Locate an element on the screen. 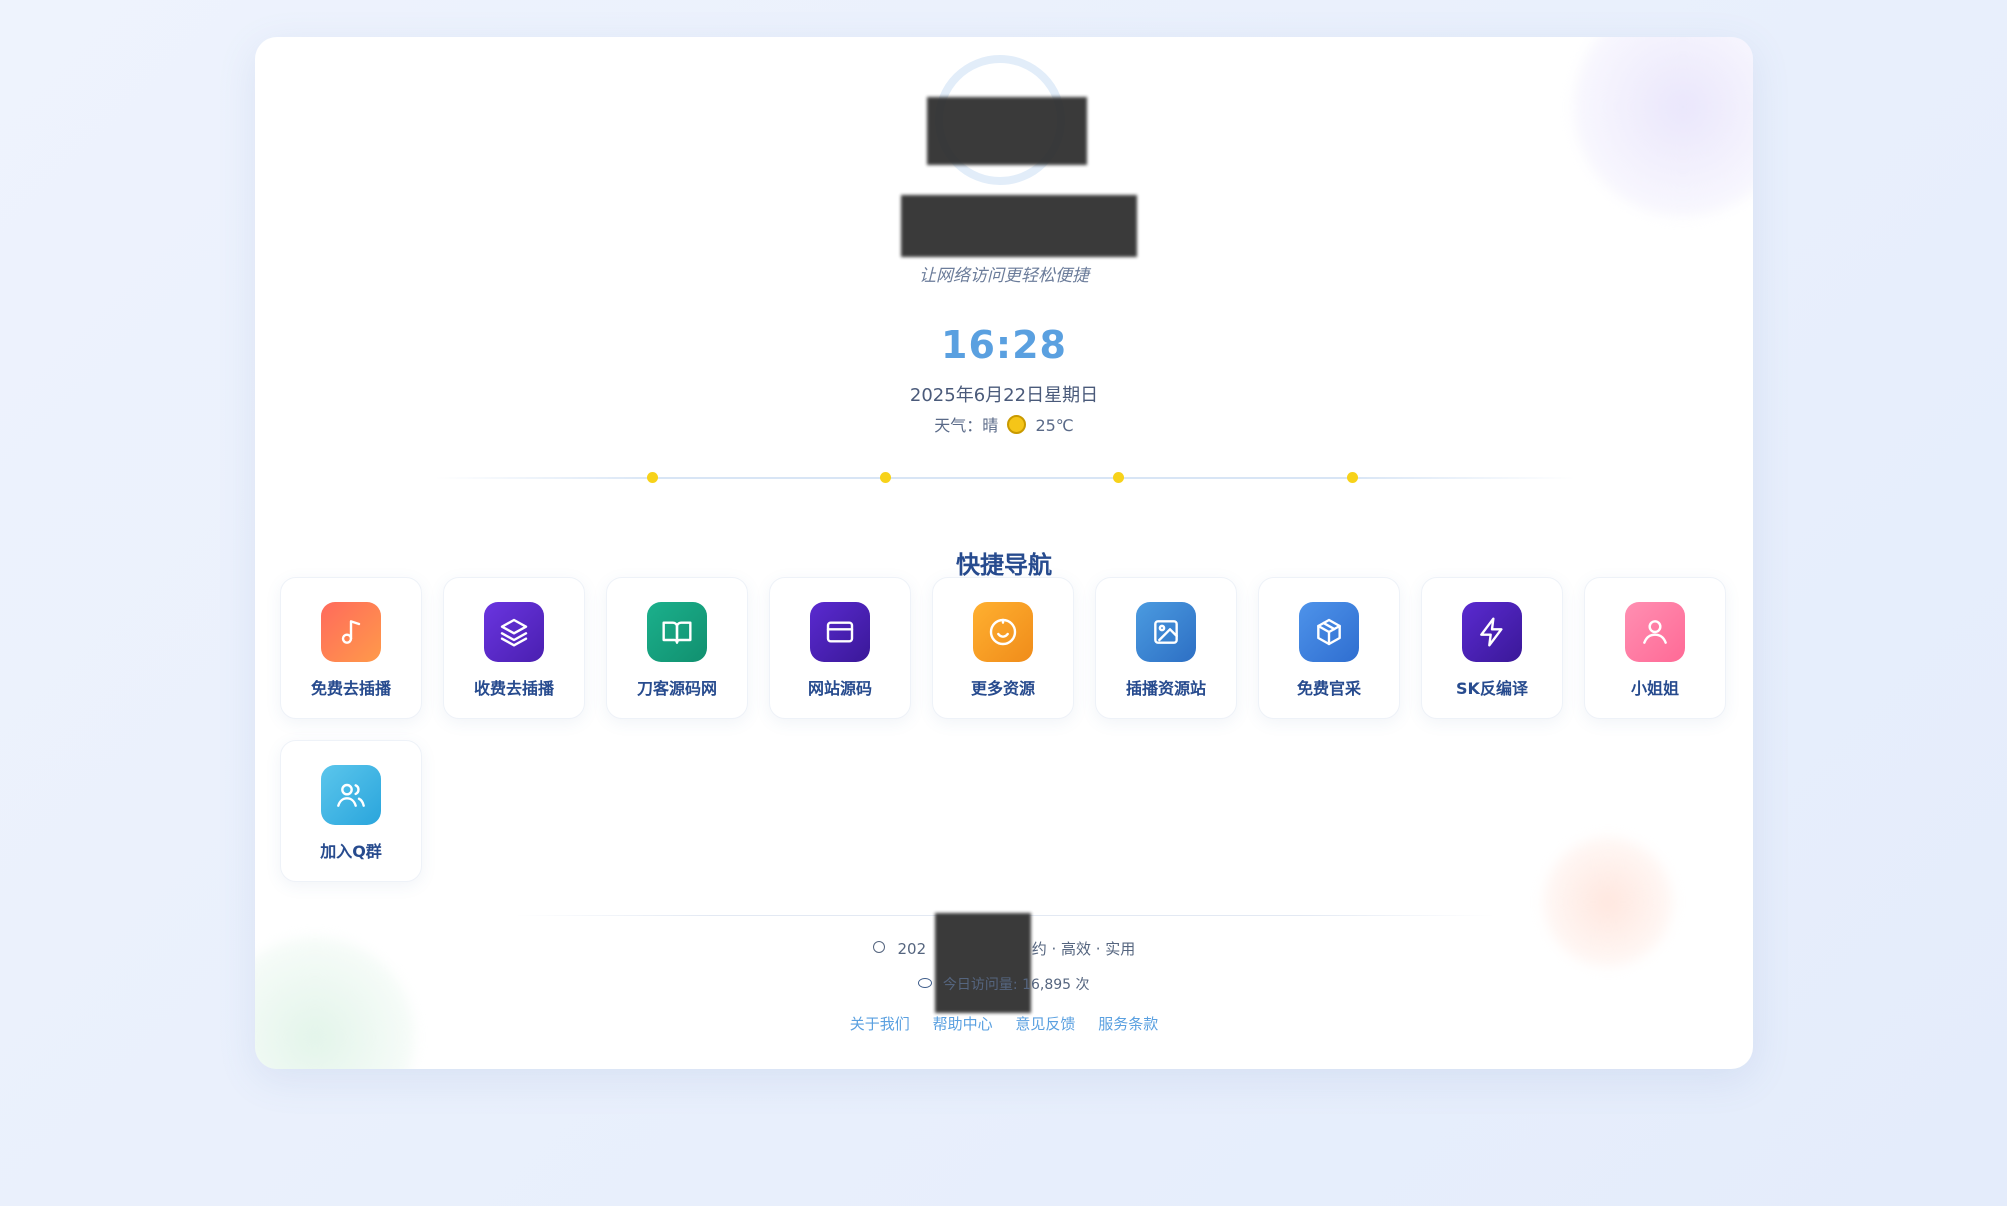 The height and width of the screenshot is (1206, 2007). nav-item-more-resources: 更多资源 is located at coordinates (1003, 648).